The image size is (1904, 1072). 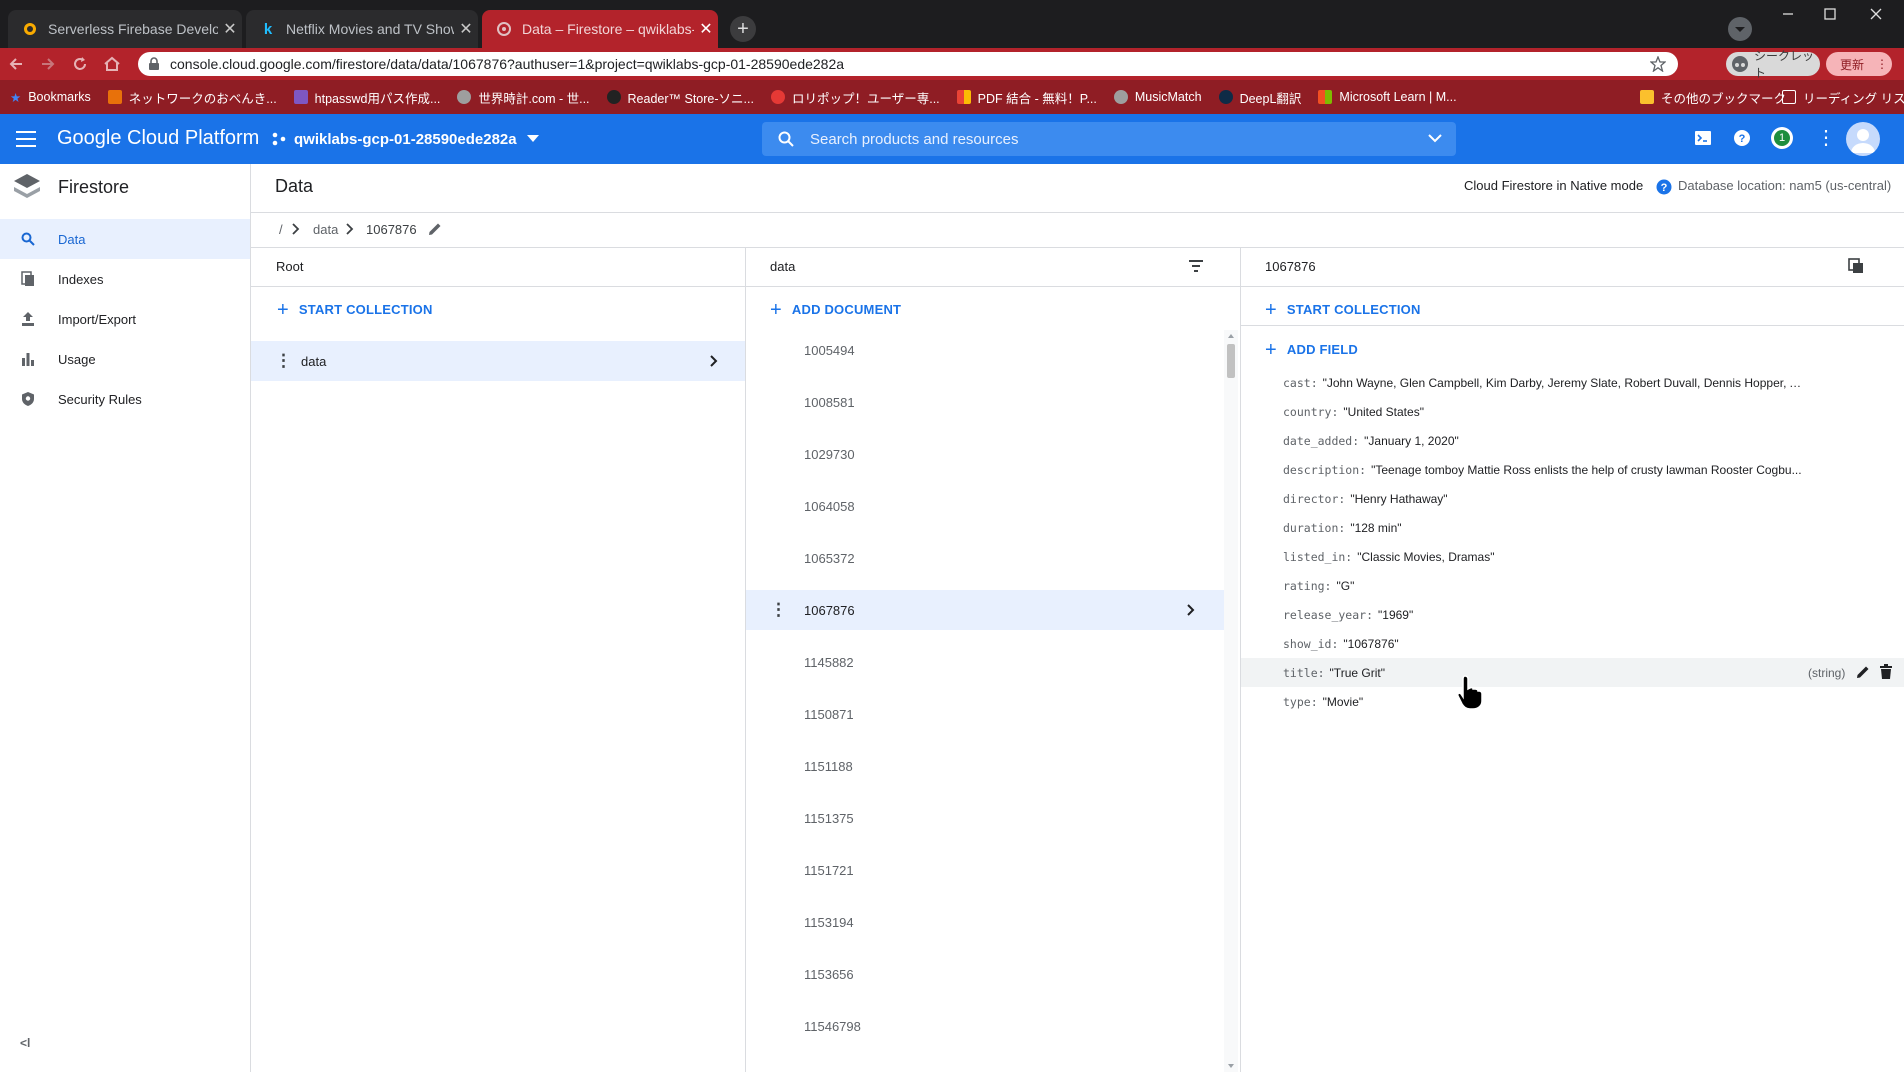 What do you see at coordinates (985, 818) in the screenshot?
I see `document-row: 1151375` at bounding box center [985, 818].